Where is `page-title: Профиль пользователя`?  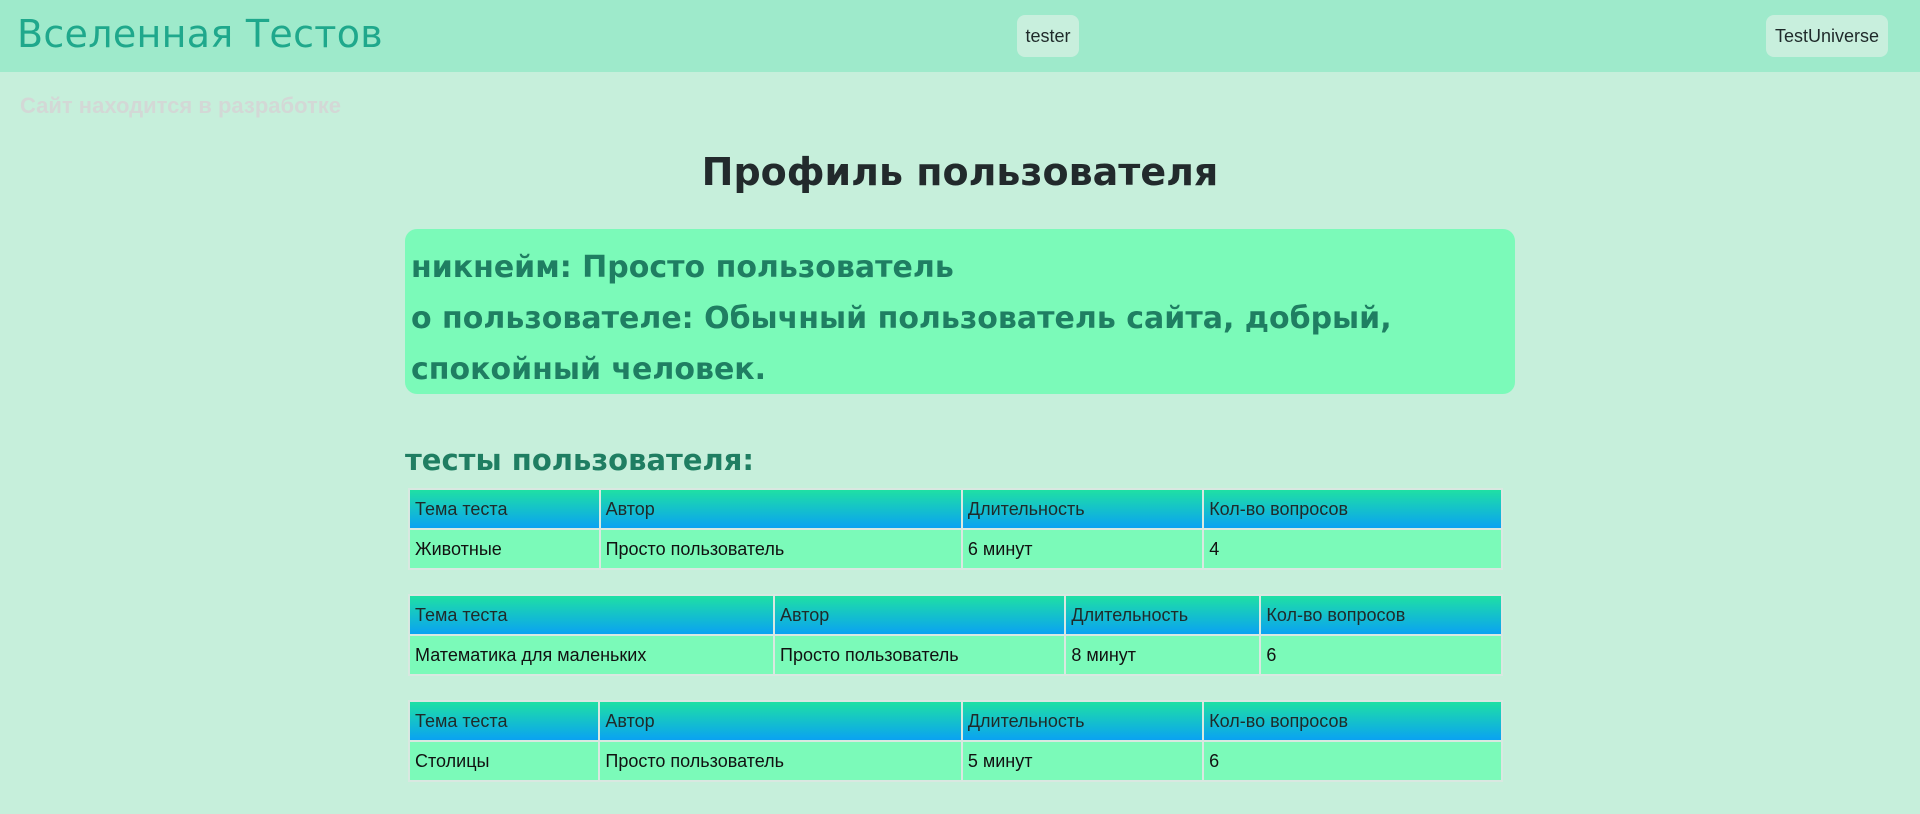
page-title: Профиль пользователя is located at coordinates (960, 172).